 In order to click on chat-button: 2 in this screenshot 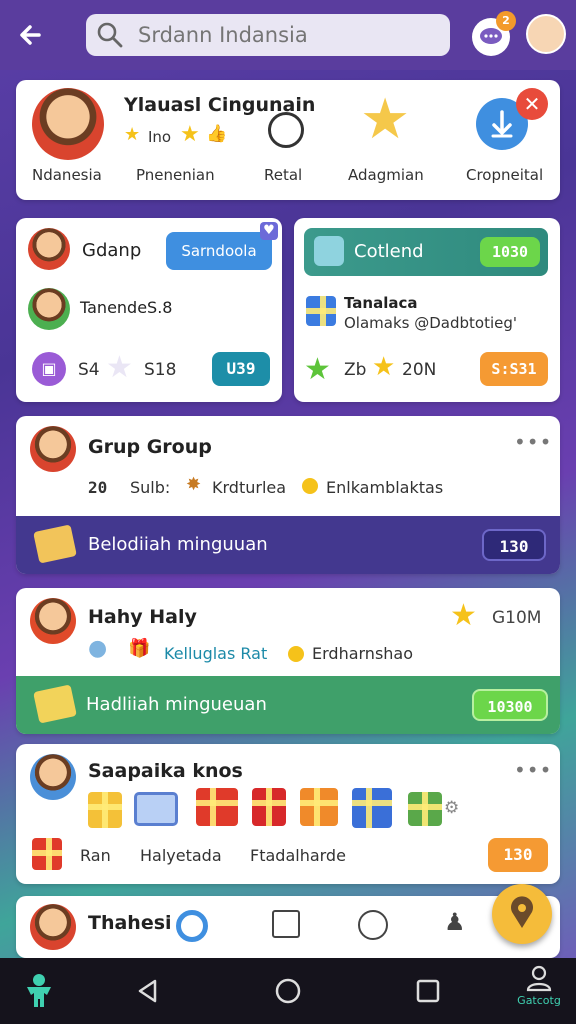, I will do `click(494, 33)`.